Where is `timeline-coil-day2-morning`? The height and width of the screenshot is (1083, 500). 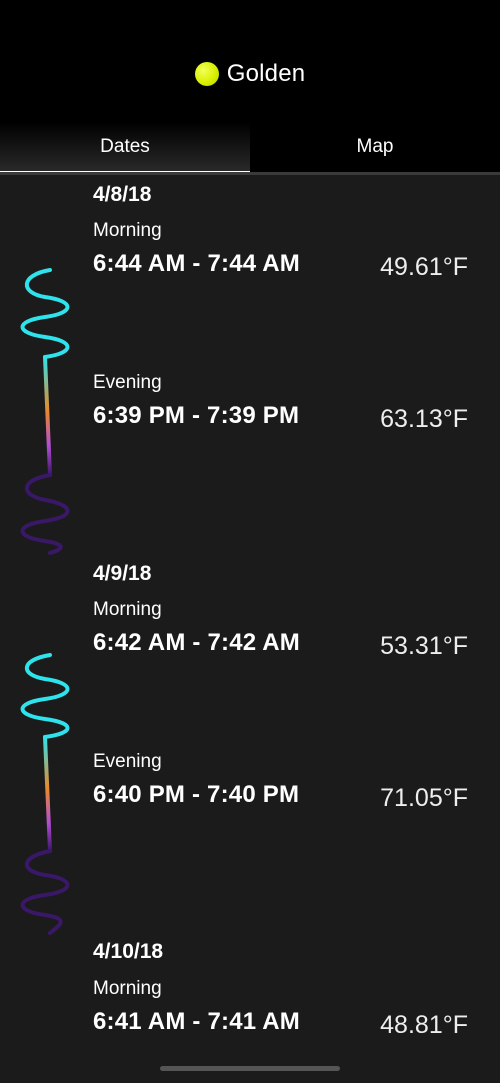
timeline-coil-day2-morning is located at coordinates (45, 696).